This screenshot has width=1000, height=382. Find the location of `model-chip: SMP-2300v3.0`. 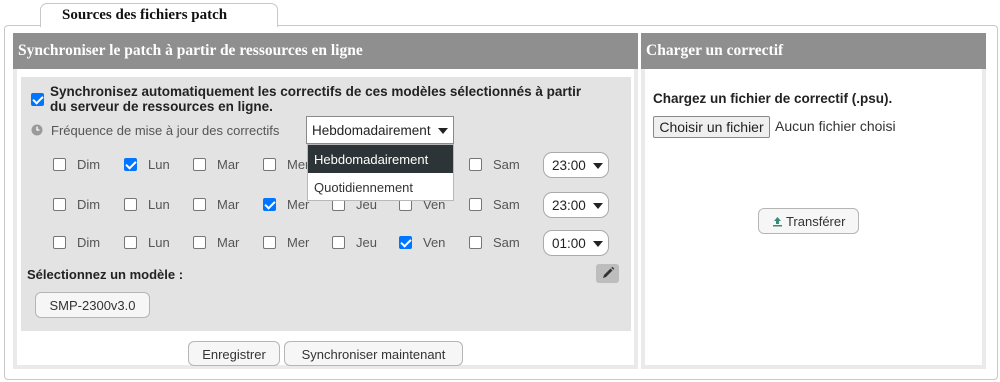

model-chip: SMP-2300v3.0 is located at coordinates (92, 305).